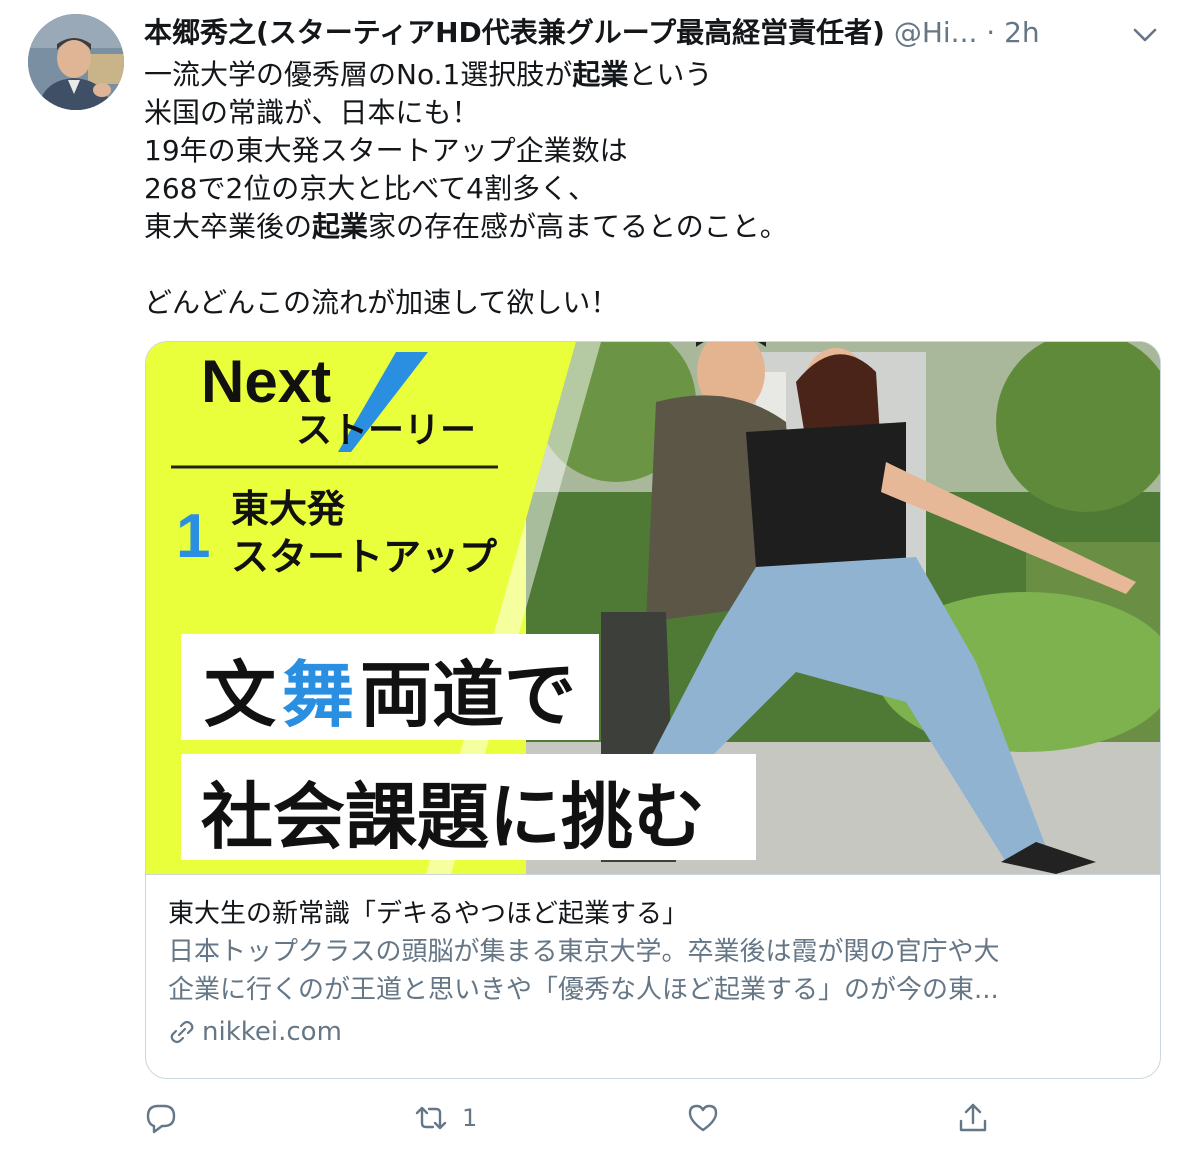 This screenshot has height=1152, width=1184. Describe the element at coordinates (182, 1032) in the screenshot. I see `link-icon` at that location.